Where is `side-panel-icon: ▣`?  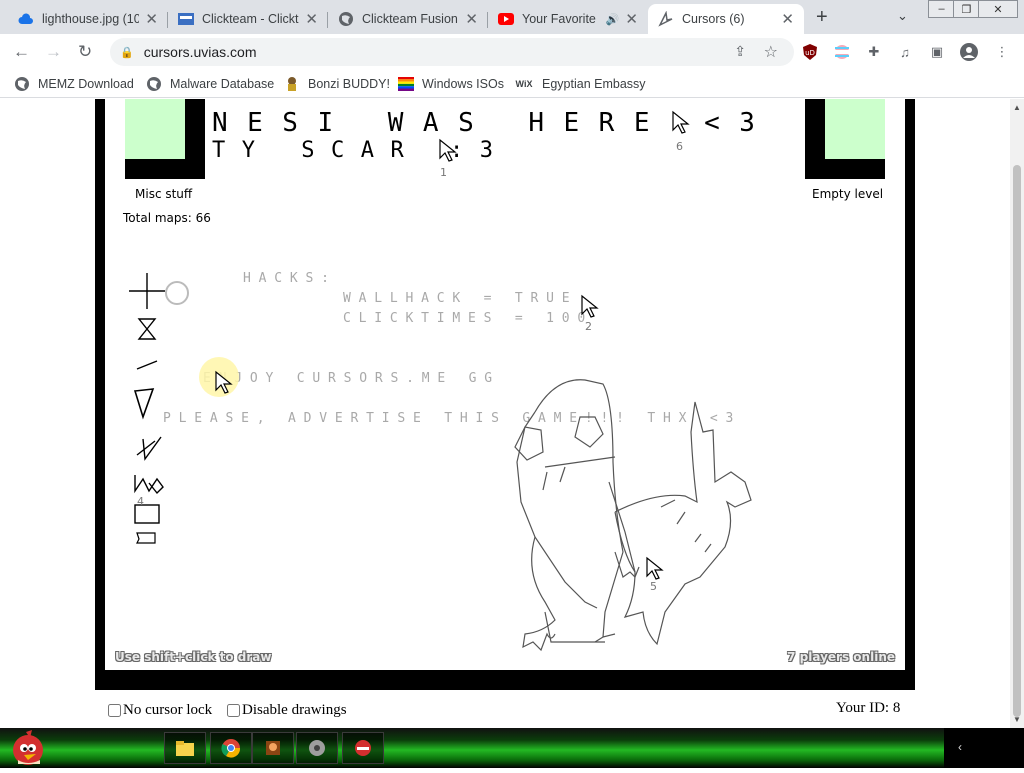 side-panel-icon: ▣ is located at coordinates (937, 52).